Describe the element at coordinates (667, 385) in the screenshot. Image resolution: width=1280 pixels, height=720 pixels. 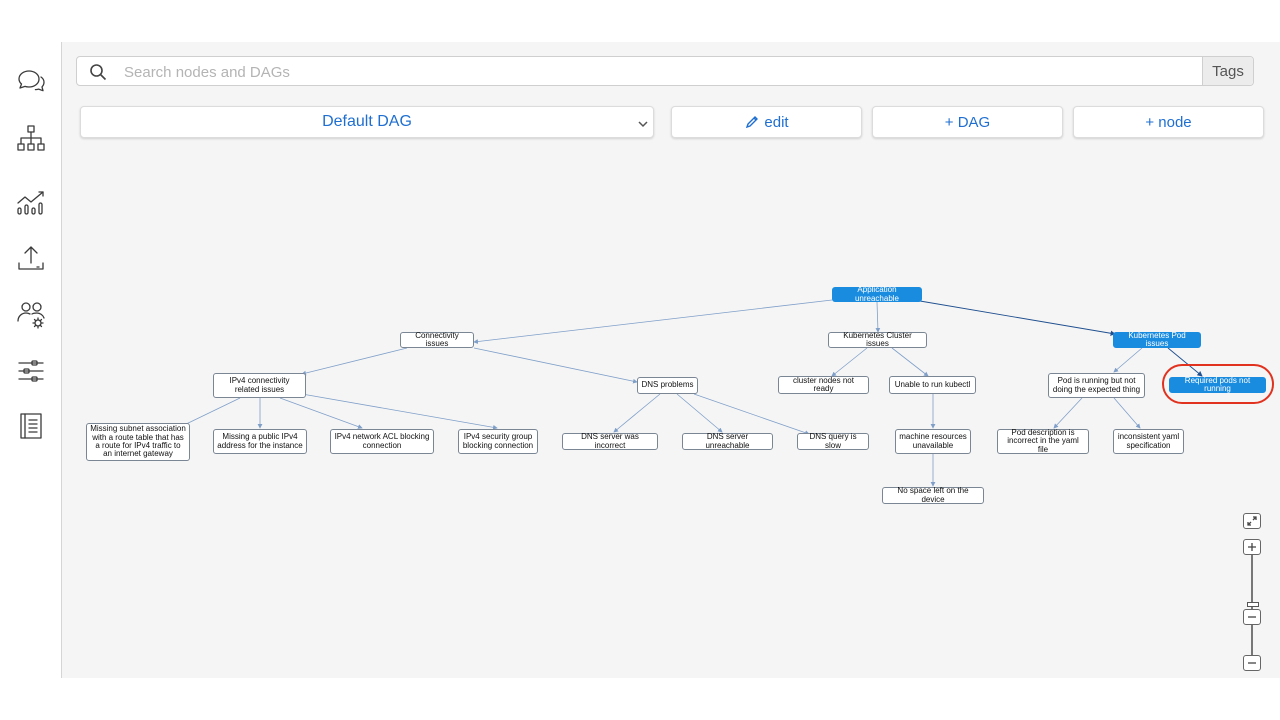
I see `node-dns-problems: DNS problems` at that location.